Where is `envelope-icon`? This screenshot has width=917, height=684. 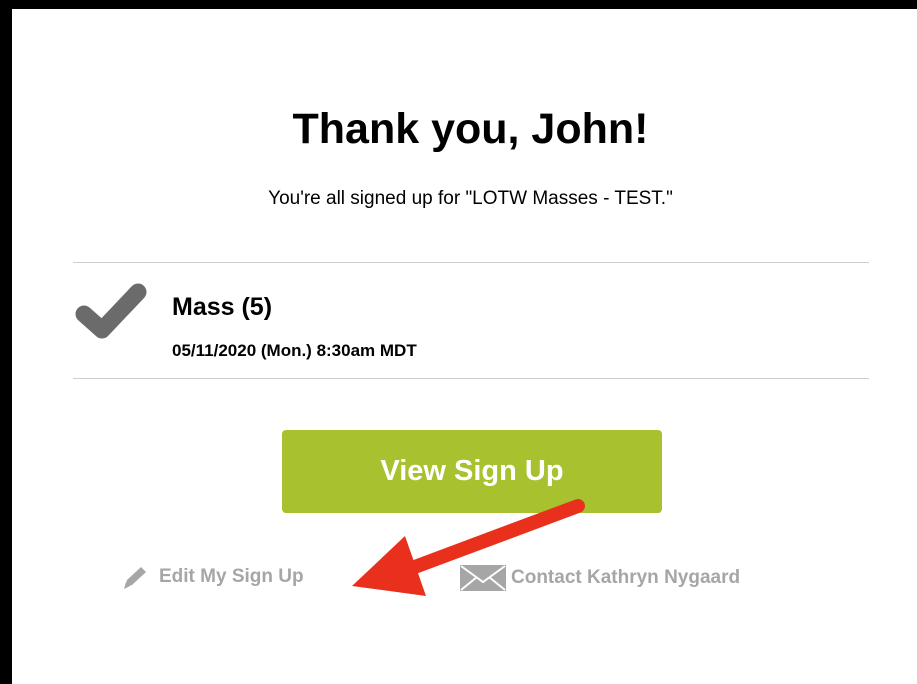
envelope-icon is located at coordinates (483, 578).